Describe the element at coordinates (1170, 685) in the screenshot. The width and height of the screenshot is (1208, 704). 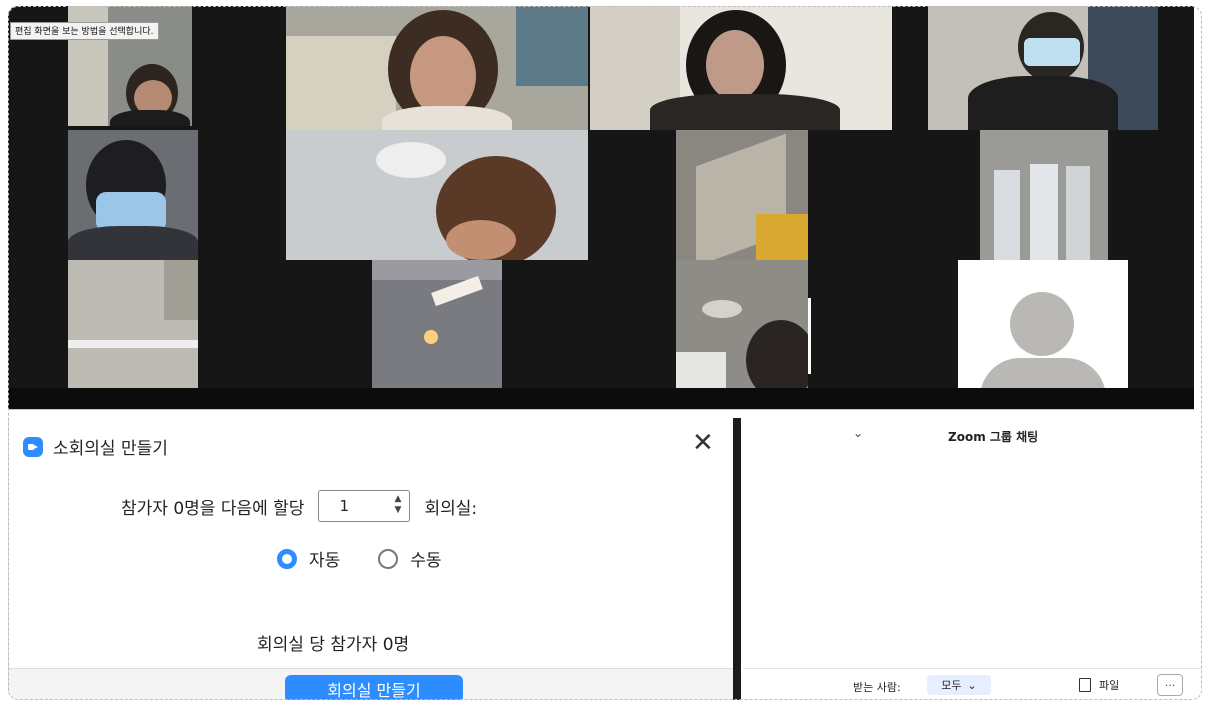
I see `more-icon: ···` at that location.